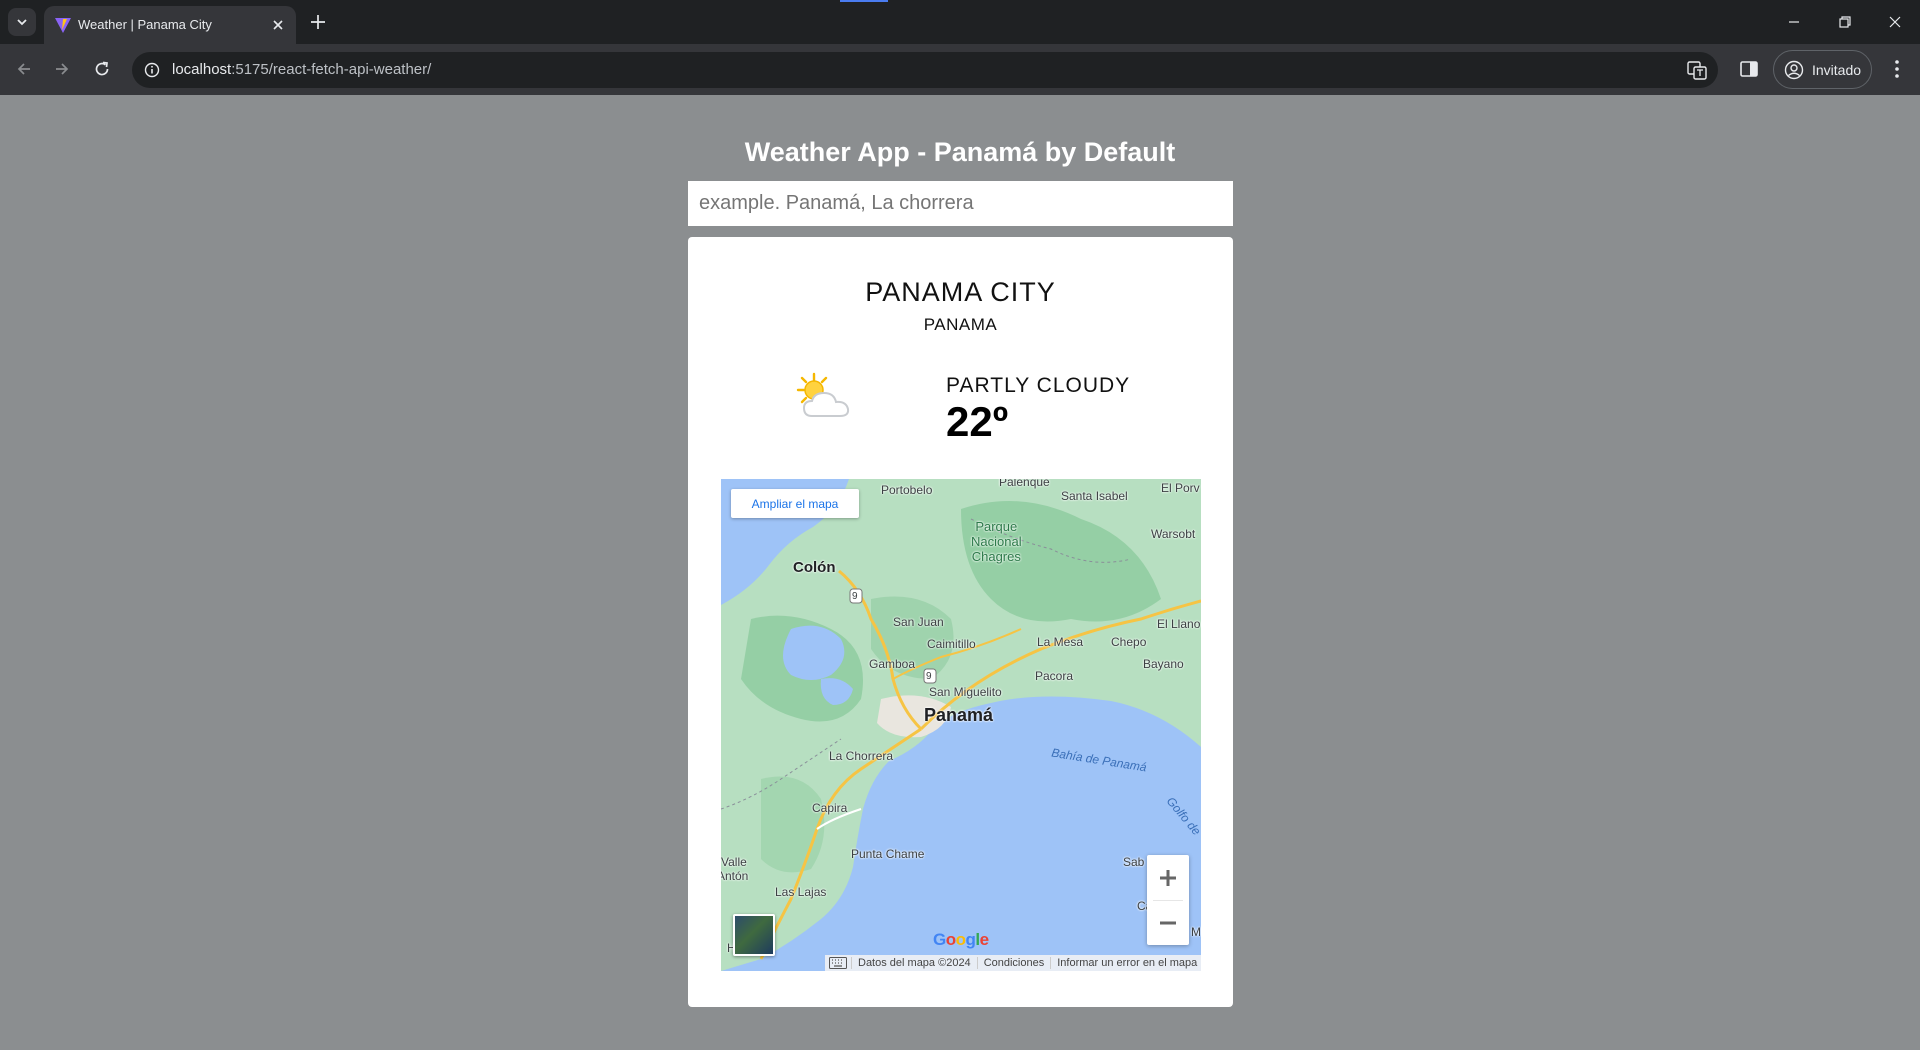  I want to click on plus-icon, so click(1168, 877).